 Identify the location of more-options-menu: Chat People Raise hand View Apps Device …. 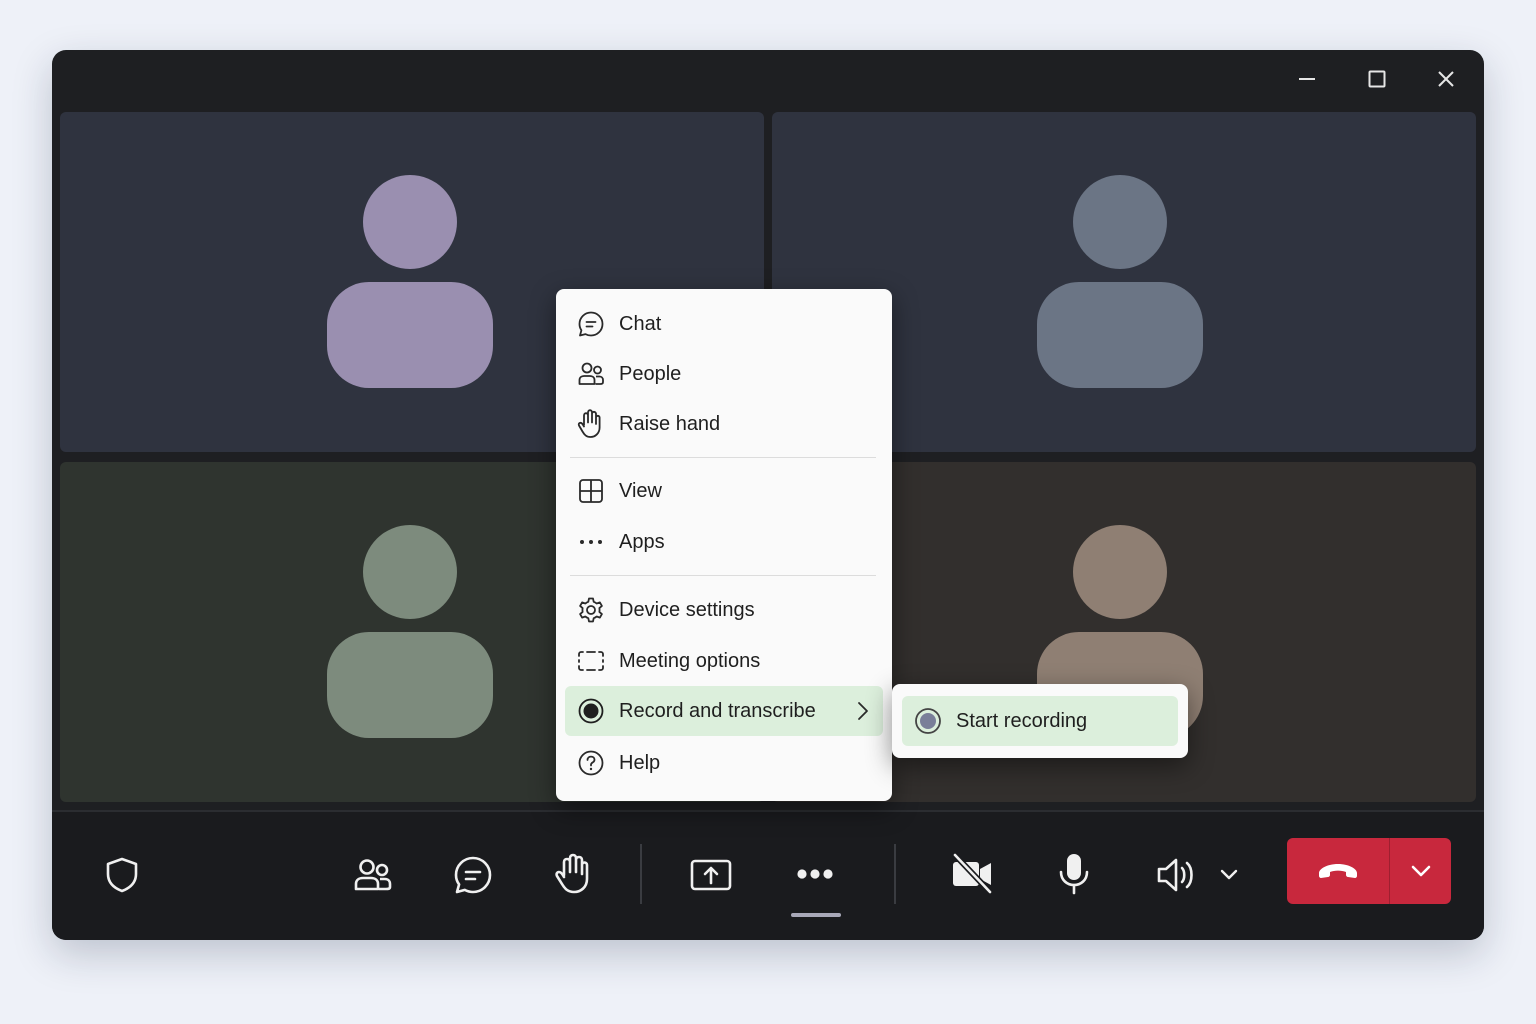
(724, 545).